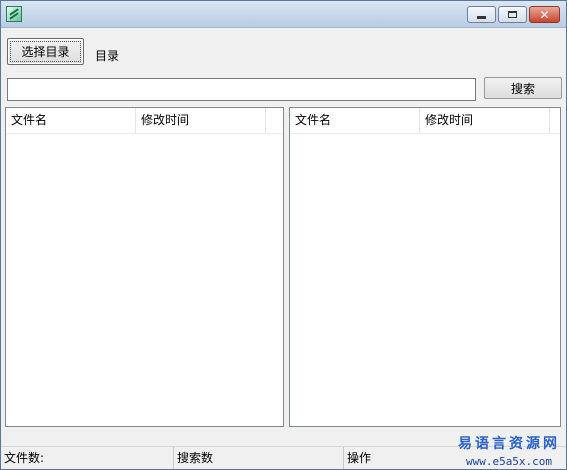 This screenshot has height=470, width=567. Describe the element at coordinates (14, 14) in the screenshot. I see `app-icon` at that location.